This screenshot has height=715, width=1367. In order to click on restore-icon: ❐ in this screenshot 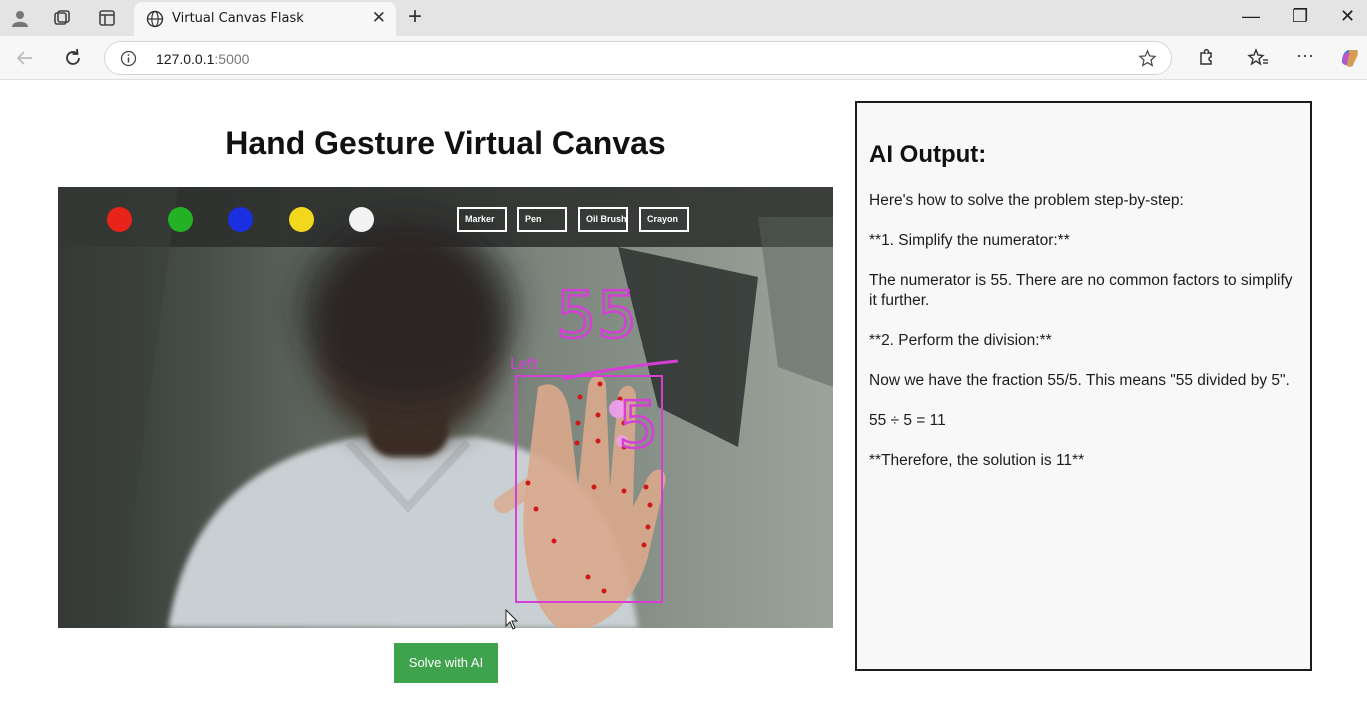, I will do `click(1300, 16)`.